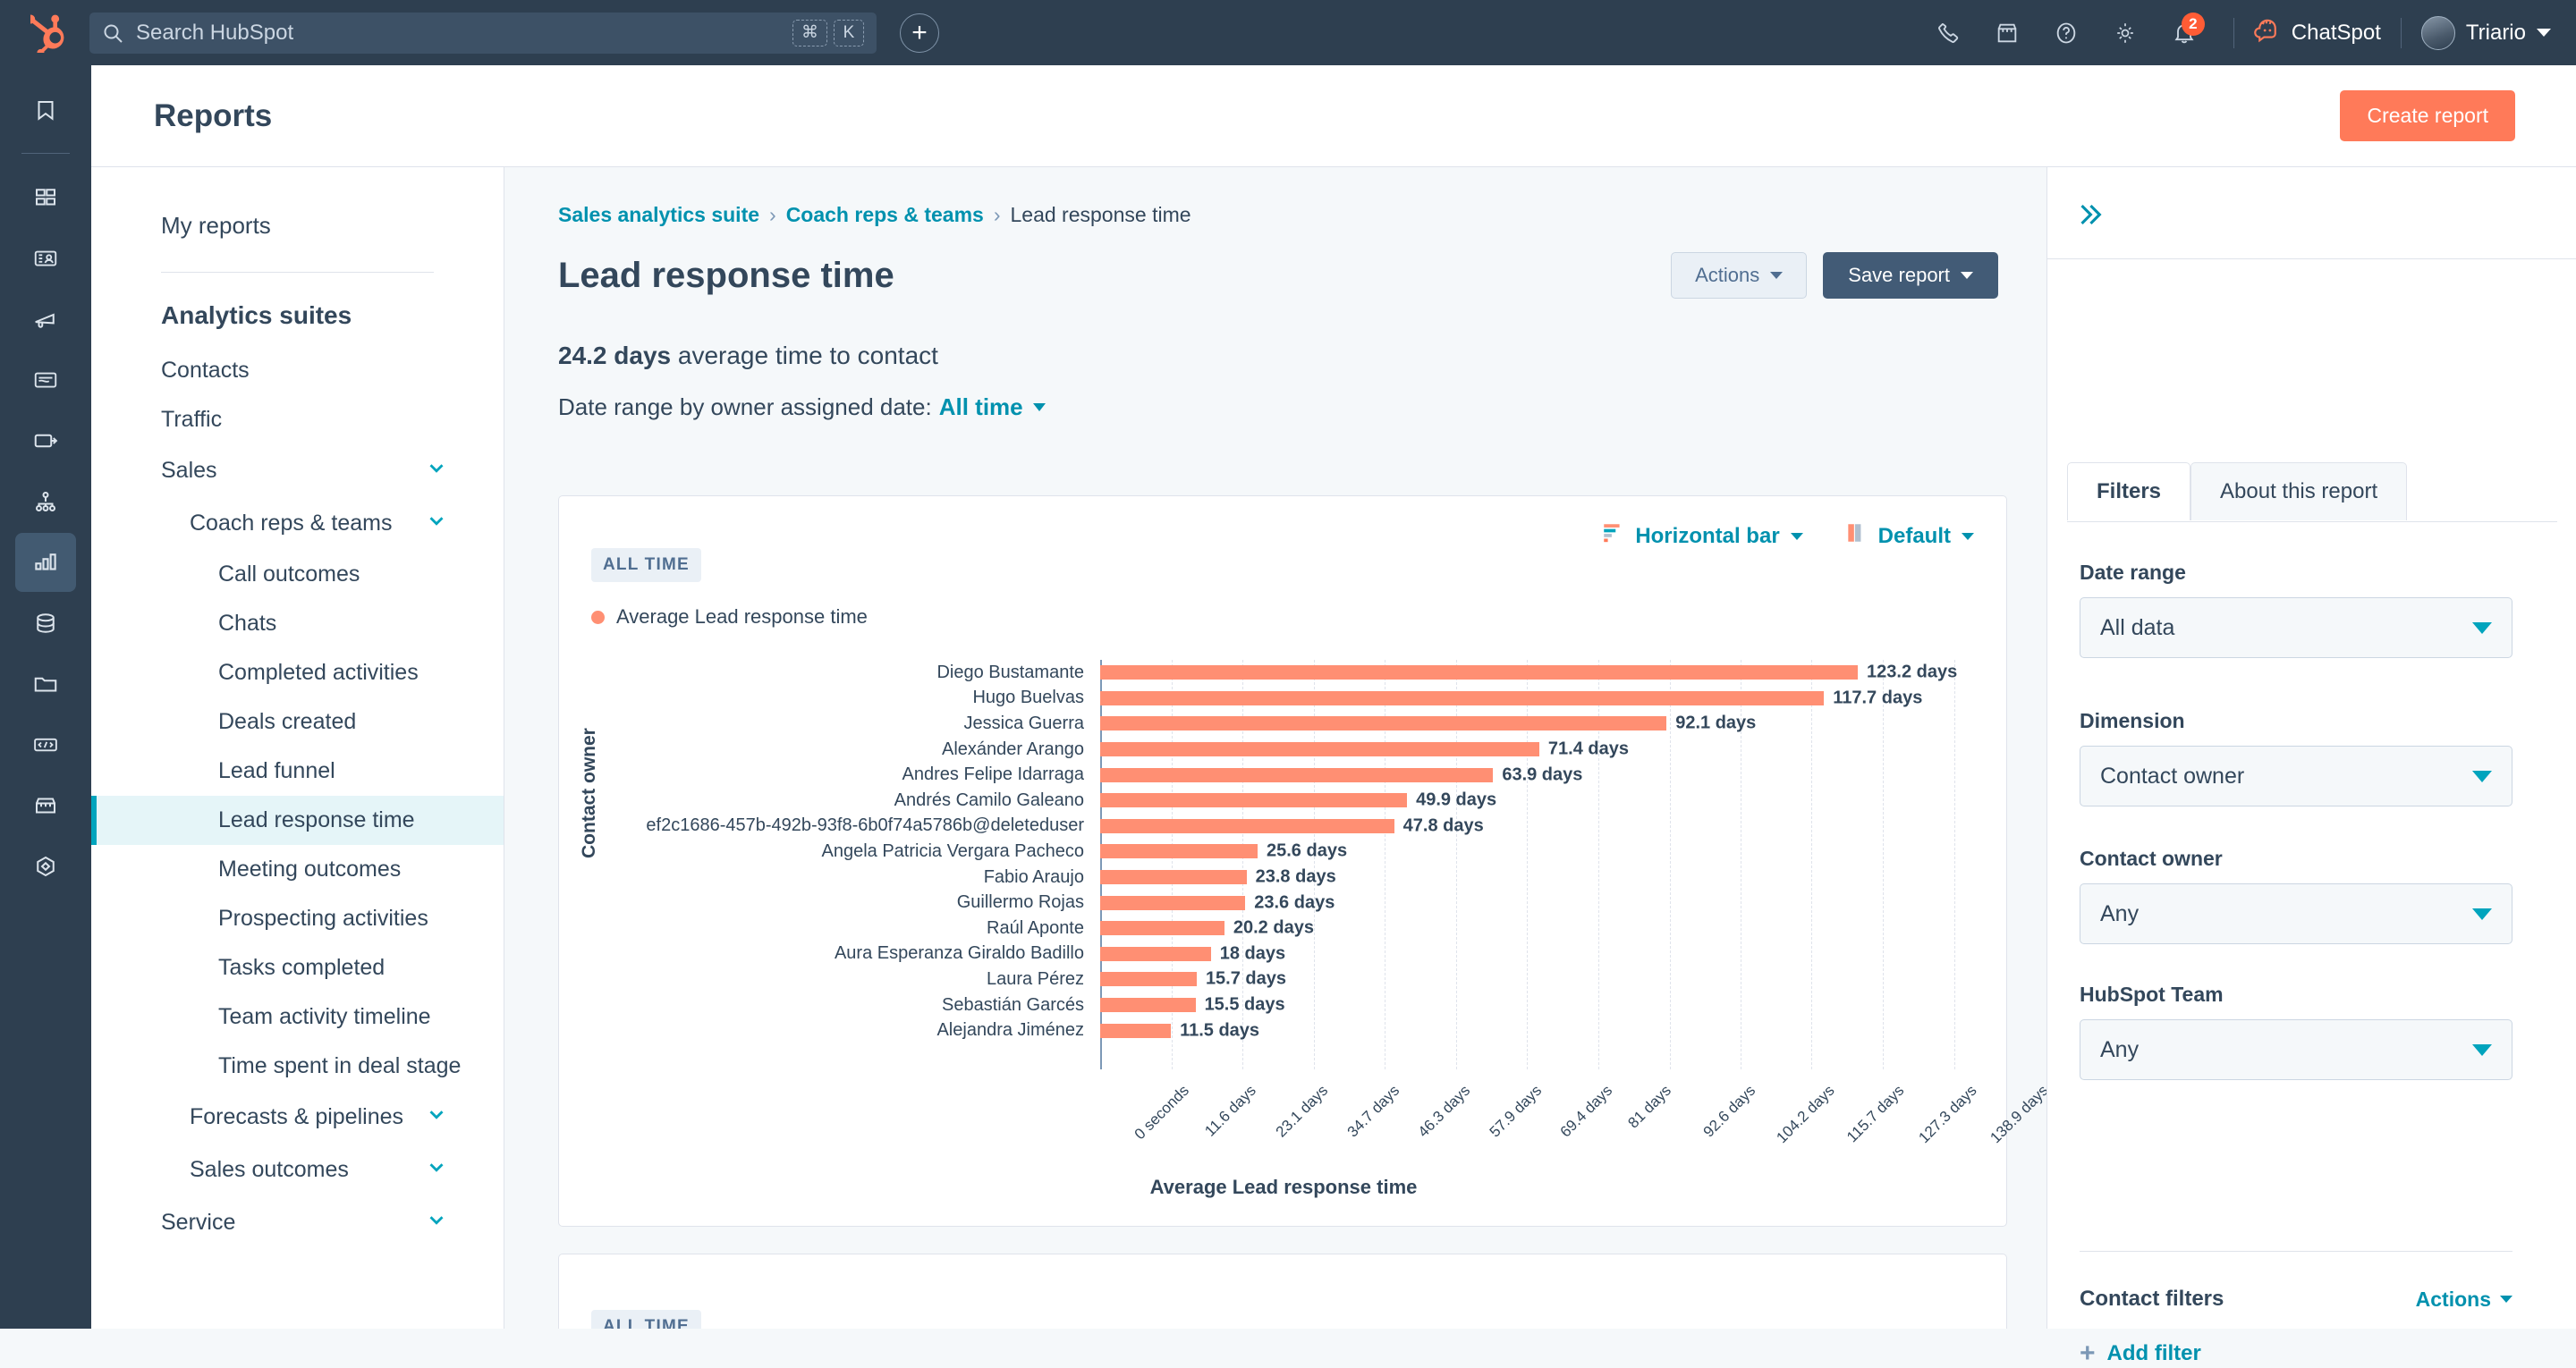  What do you see at coordinates (1527, 980) in the screenshot?
I see `bar-track: 15.7 days` at bounding box center [1527, 980].